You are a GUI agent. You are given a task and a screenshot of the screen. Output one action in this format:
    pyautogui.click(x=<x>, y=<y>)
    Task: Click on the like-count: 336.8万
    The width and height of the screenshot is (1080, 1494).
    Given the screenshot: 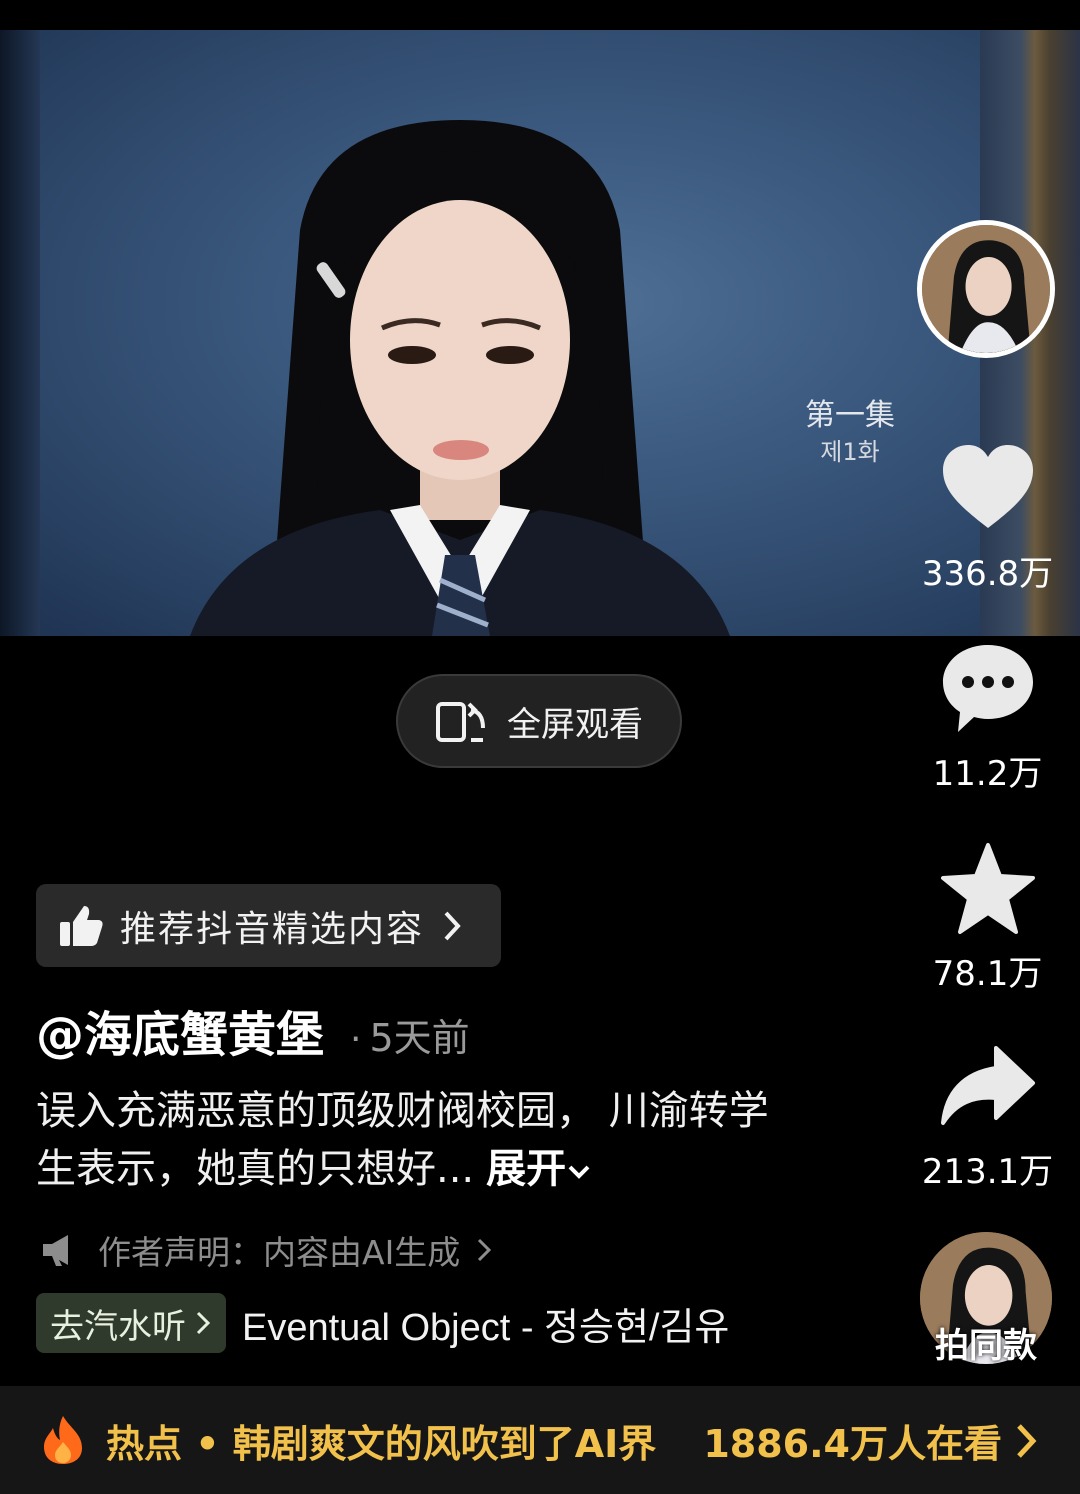 What is the action you would take?
    pyautogui.click(x=987, y=574)
    